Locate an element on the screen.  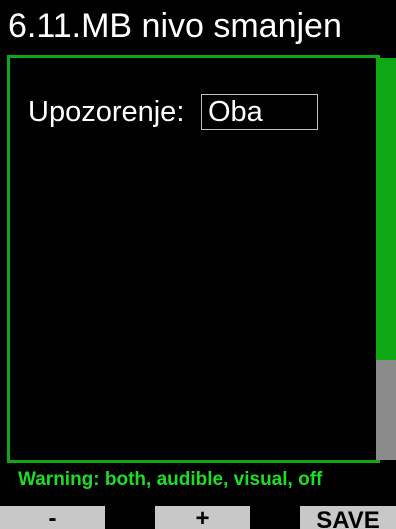
save-button: SAVE is located at coordinates (348, 517).